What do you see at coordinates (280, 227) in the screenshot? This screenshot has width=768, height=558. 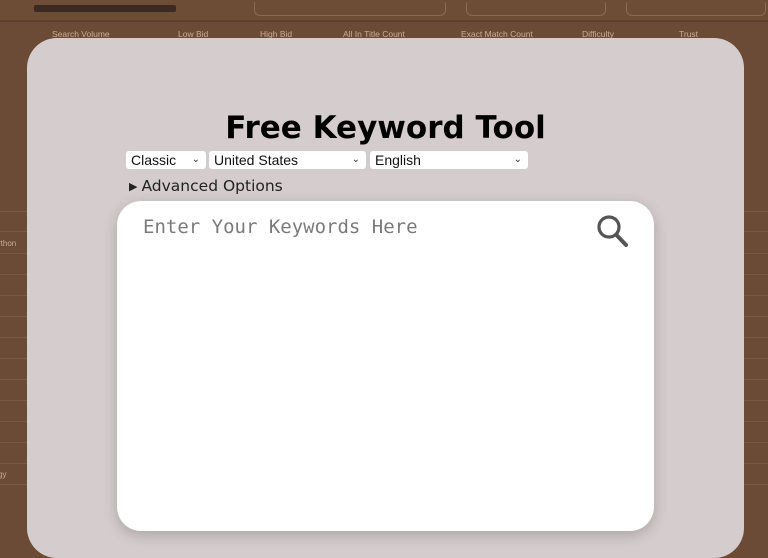 I see `keyword-placeholder: Enter Your Keywords Here` at bounding box center [280, 227].